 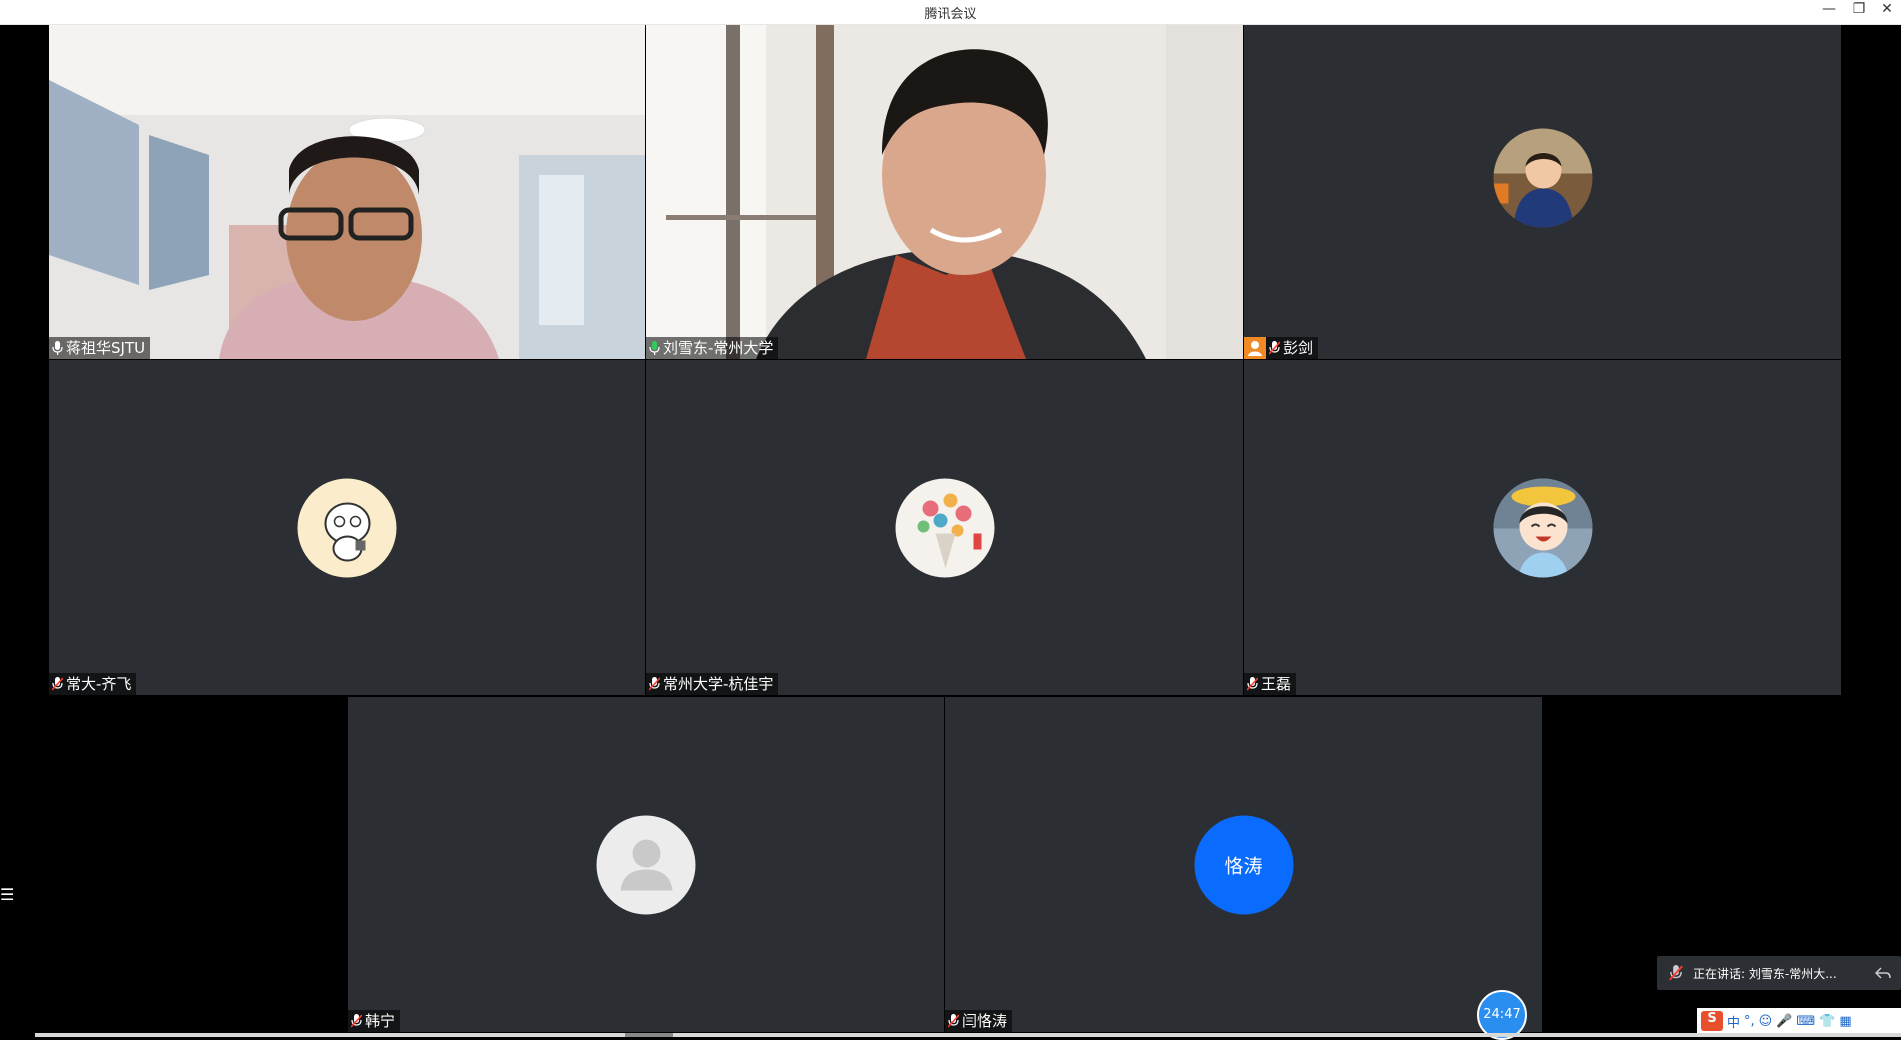 What do you see at coordinates (968, 1035) in the screenshot?
I see `horizontal-scrollbar` at bounding box center [968, 1035].